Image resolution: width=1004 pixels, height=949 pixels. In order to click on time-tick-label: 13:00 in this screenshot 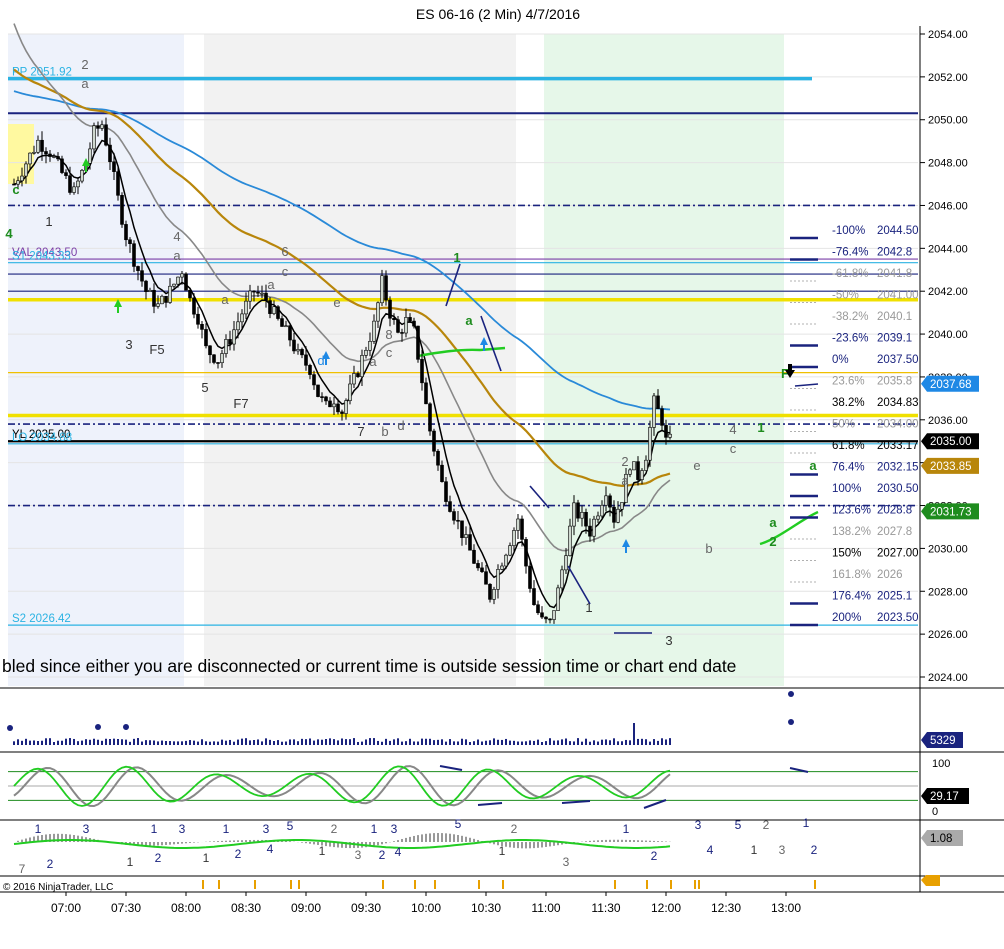, I will do `click(786, 908)`.